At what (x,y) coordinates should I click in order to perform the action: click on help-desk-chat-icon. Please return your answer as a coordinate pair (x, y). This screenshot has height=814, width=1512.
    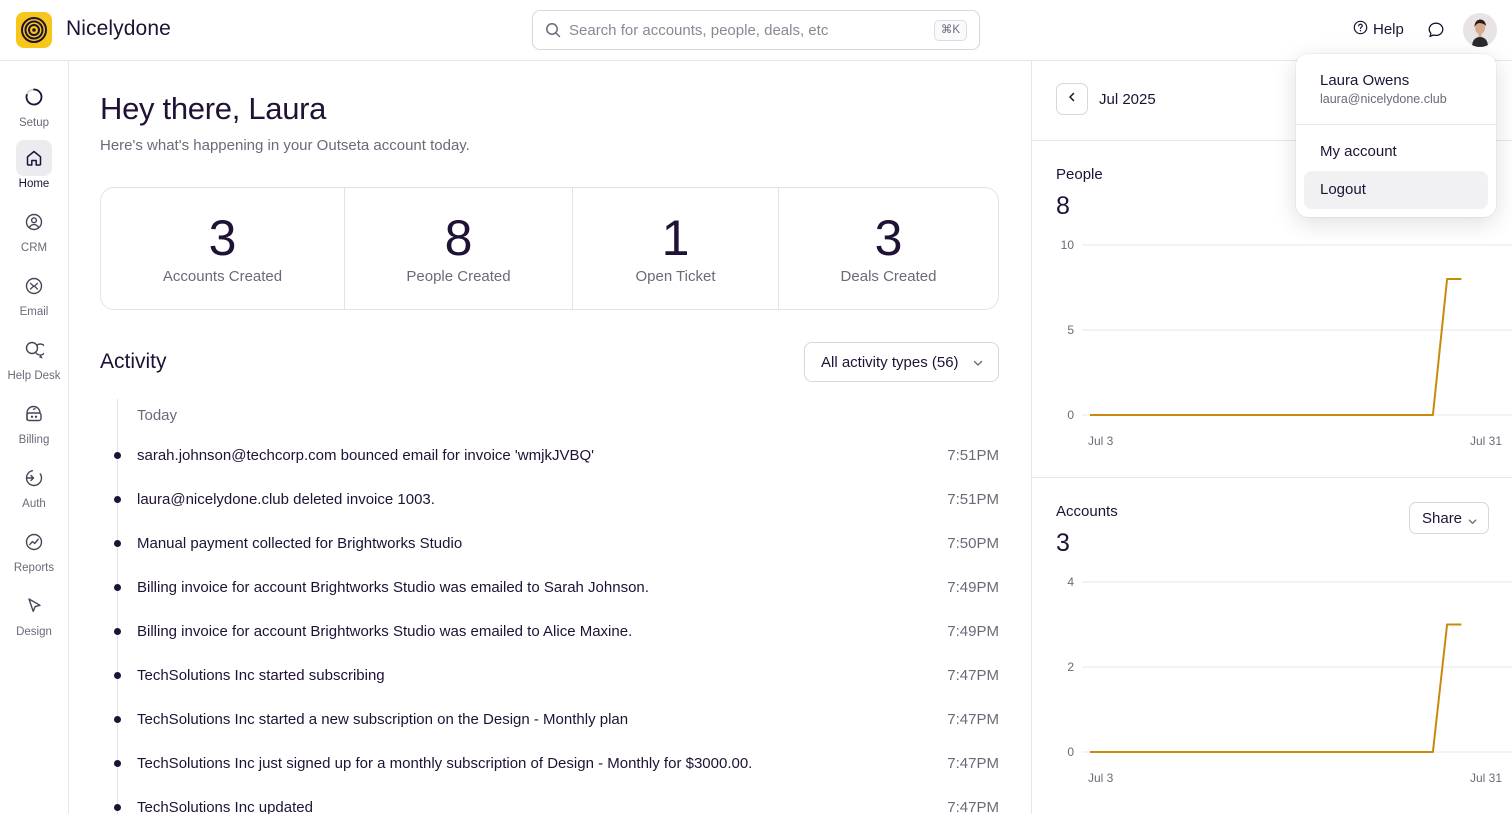
    Looking at the image, I should click on (34, 350).